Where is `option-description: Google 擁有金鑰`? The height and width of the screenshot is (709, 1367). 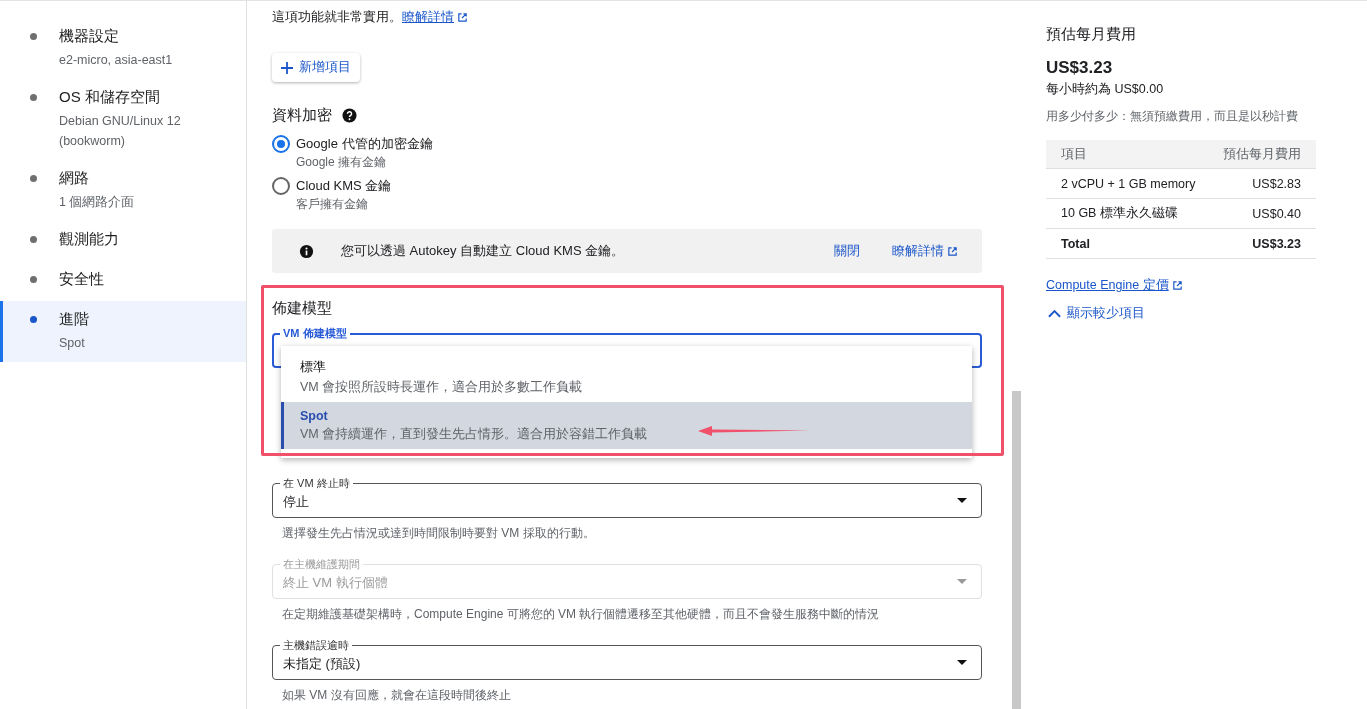 option-description: Google 擁有金鑰 is located at coordinates (342, 162).